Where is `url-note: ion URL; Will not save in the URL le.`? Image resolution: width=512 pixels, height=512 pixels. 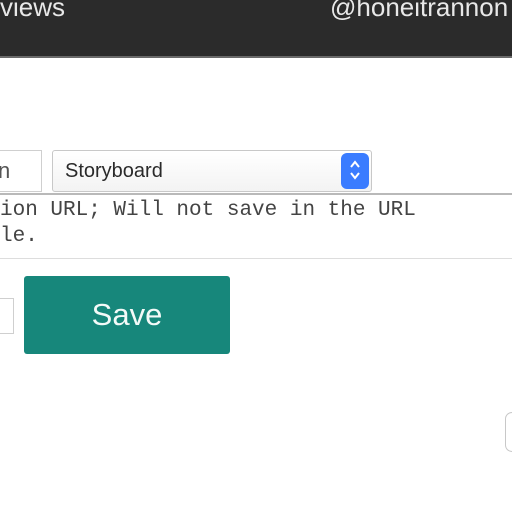
url-note: ion URL; Will not save in the URL le. is located at coordinates (256, 226).